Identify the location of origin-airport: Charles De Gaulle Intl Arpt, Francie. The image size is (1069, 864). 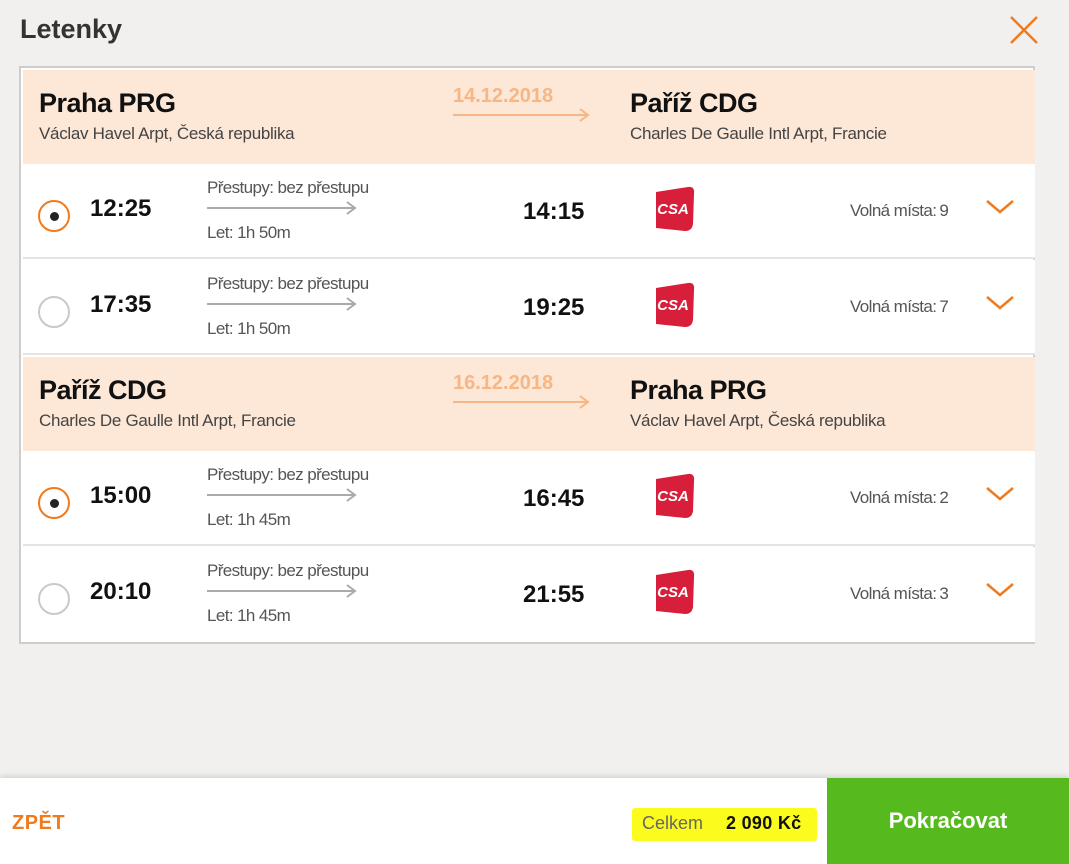
(167, 420).